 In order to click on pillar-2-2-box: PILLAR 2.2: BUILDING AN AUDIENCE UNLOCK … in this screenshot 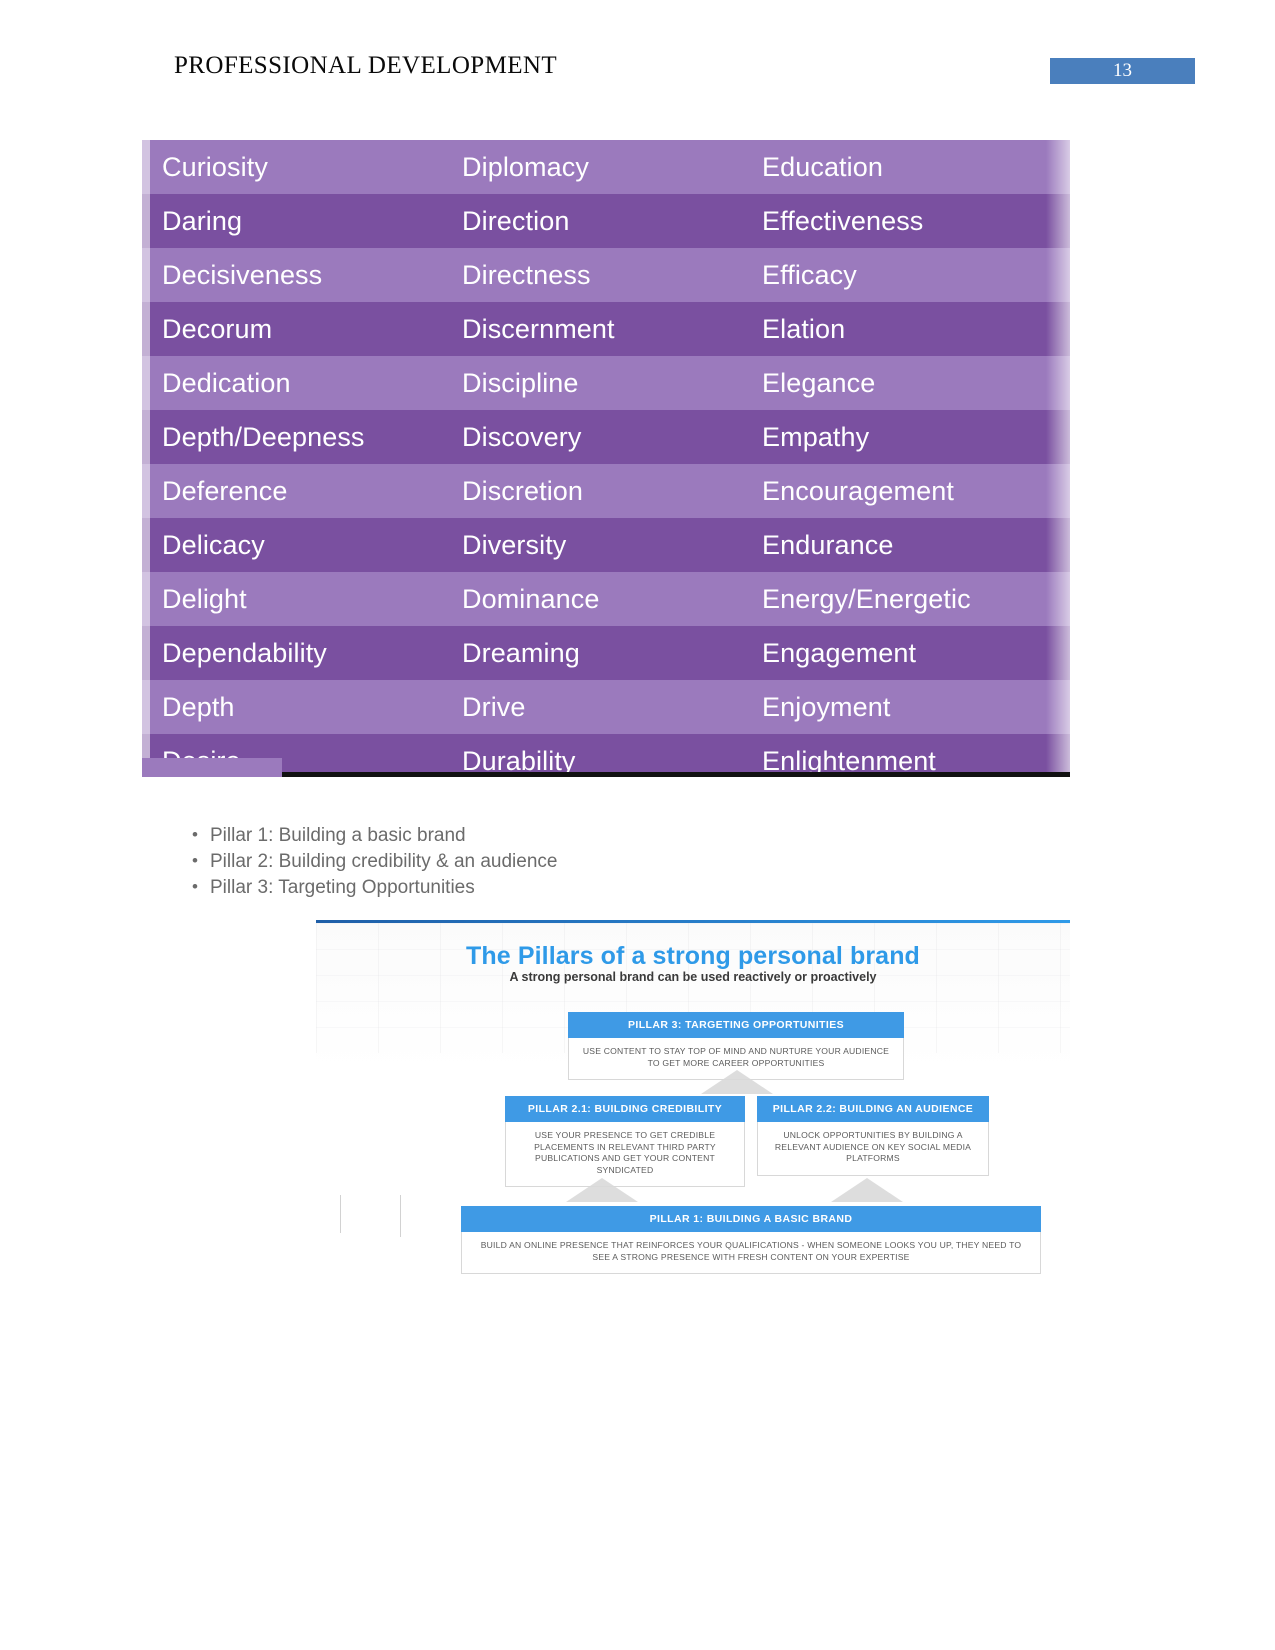, I will do `click(873, 1136)`.